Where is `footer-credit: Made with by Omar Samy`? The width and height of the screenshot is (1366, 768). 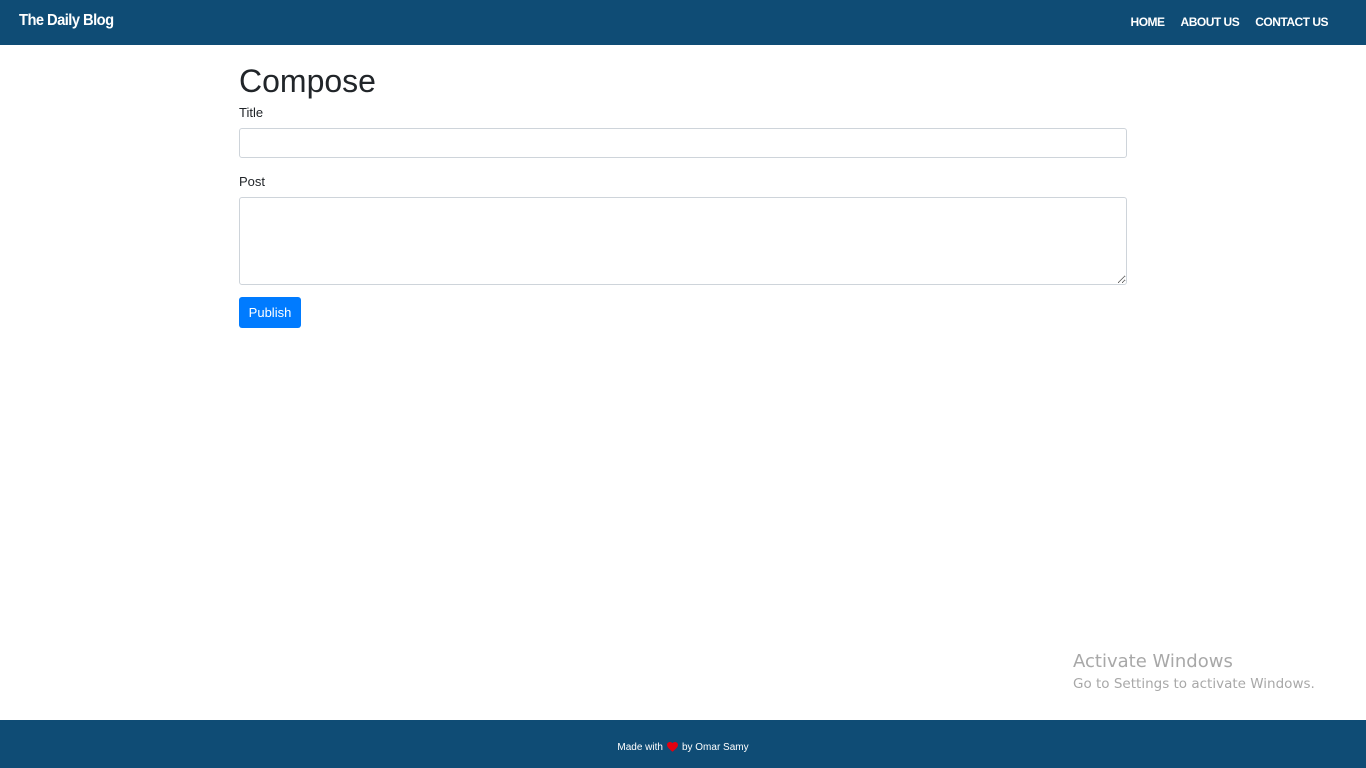 footer-credit: Made with by Omar Samy is located at coordinates (682, 747).